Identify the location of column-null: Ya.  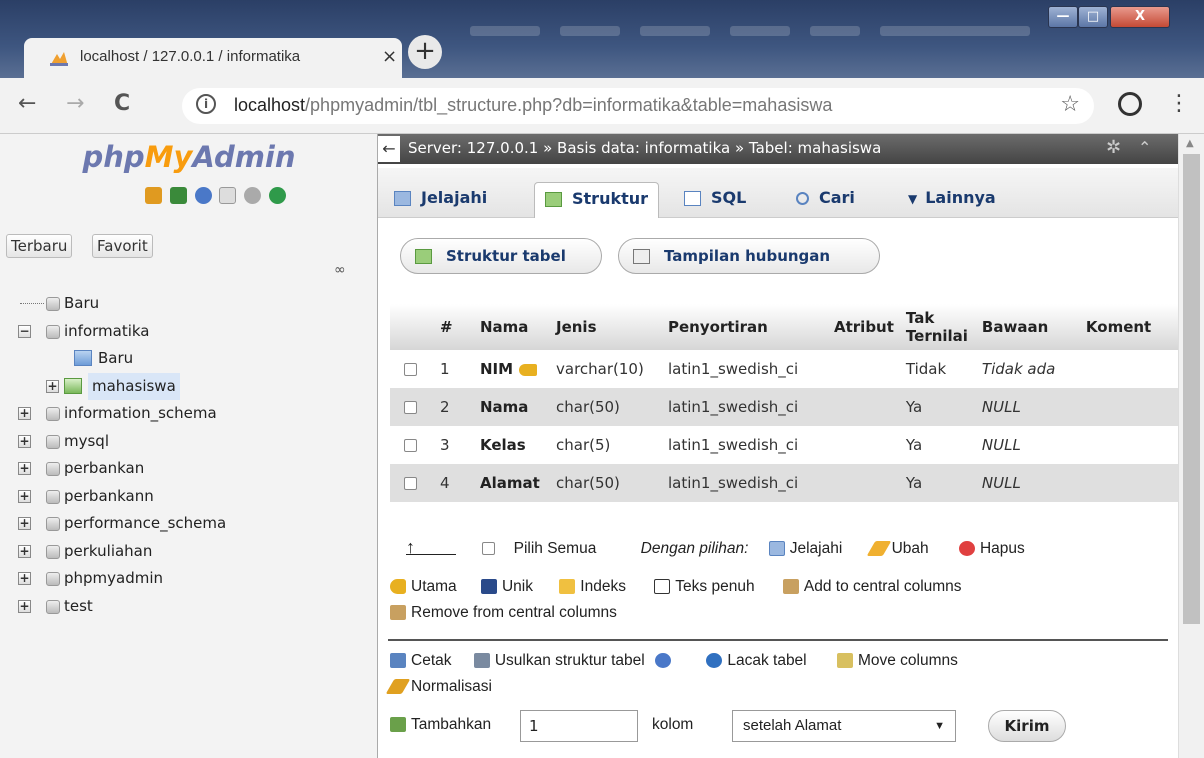
(937, 483).